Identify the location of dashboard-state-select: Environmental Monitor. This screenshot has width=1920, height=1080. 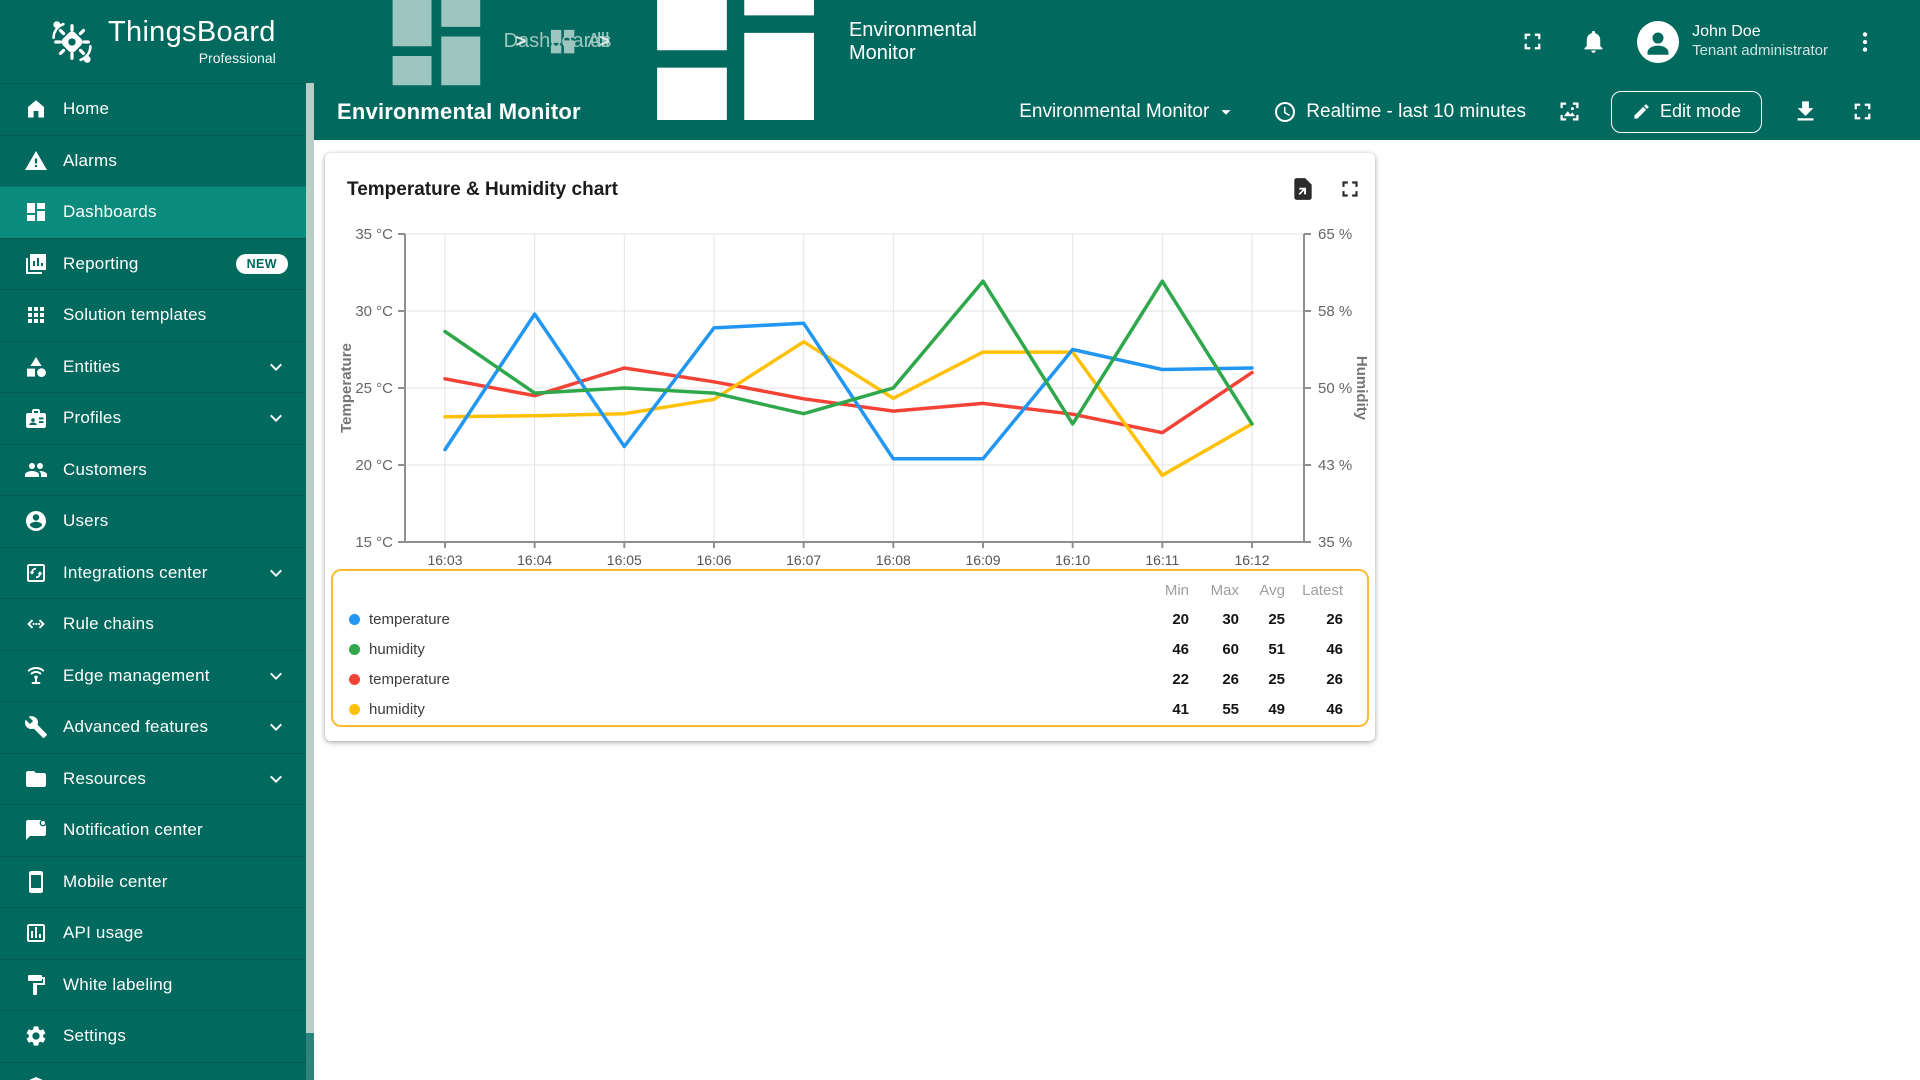
(1128, 112).